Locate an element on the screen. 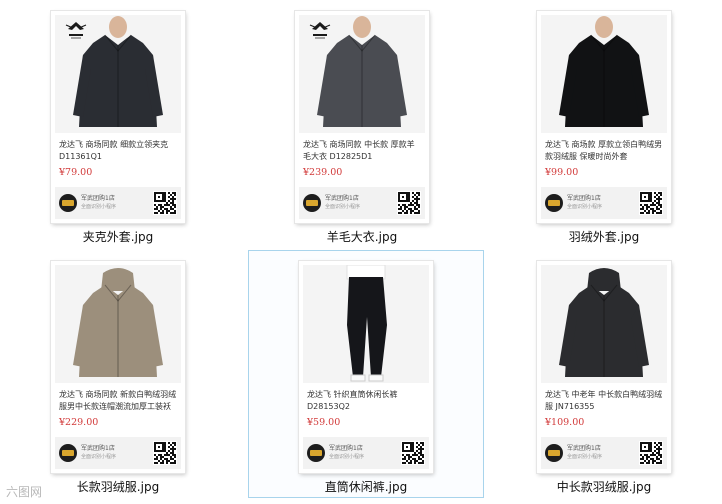 The image size is (722, 504). product-price: ¥99.00 is located at coordinates (562, 172).